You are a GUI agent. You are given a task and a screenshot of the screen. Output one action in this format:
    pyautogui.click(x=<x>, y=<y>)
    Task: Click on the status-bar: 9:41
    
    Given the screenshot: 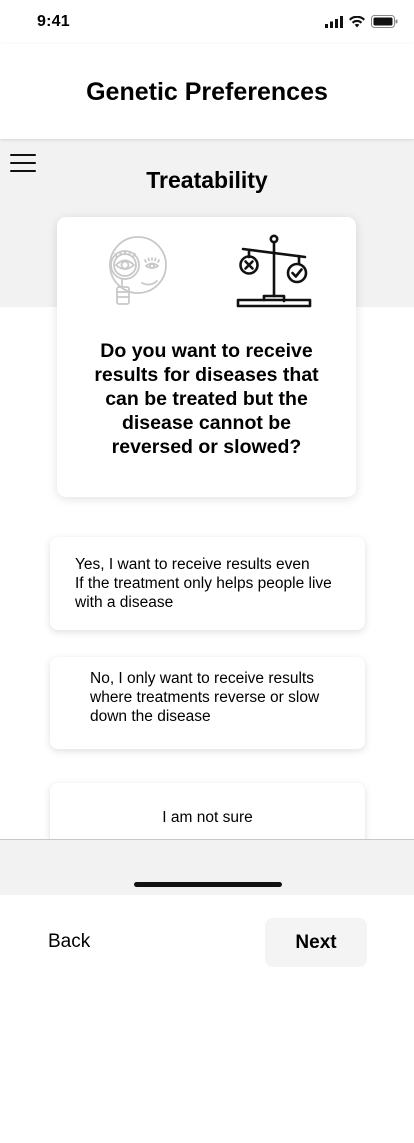 What is the action you would take?
    pyautogui.click(x=207, y=22)
    